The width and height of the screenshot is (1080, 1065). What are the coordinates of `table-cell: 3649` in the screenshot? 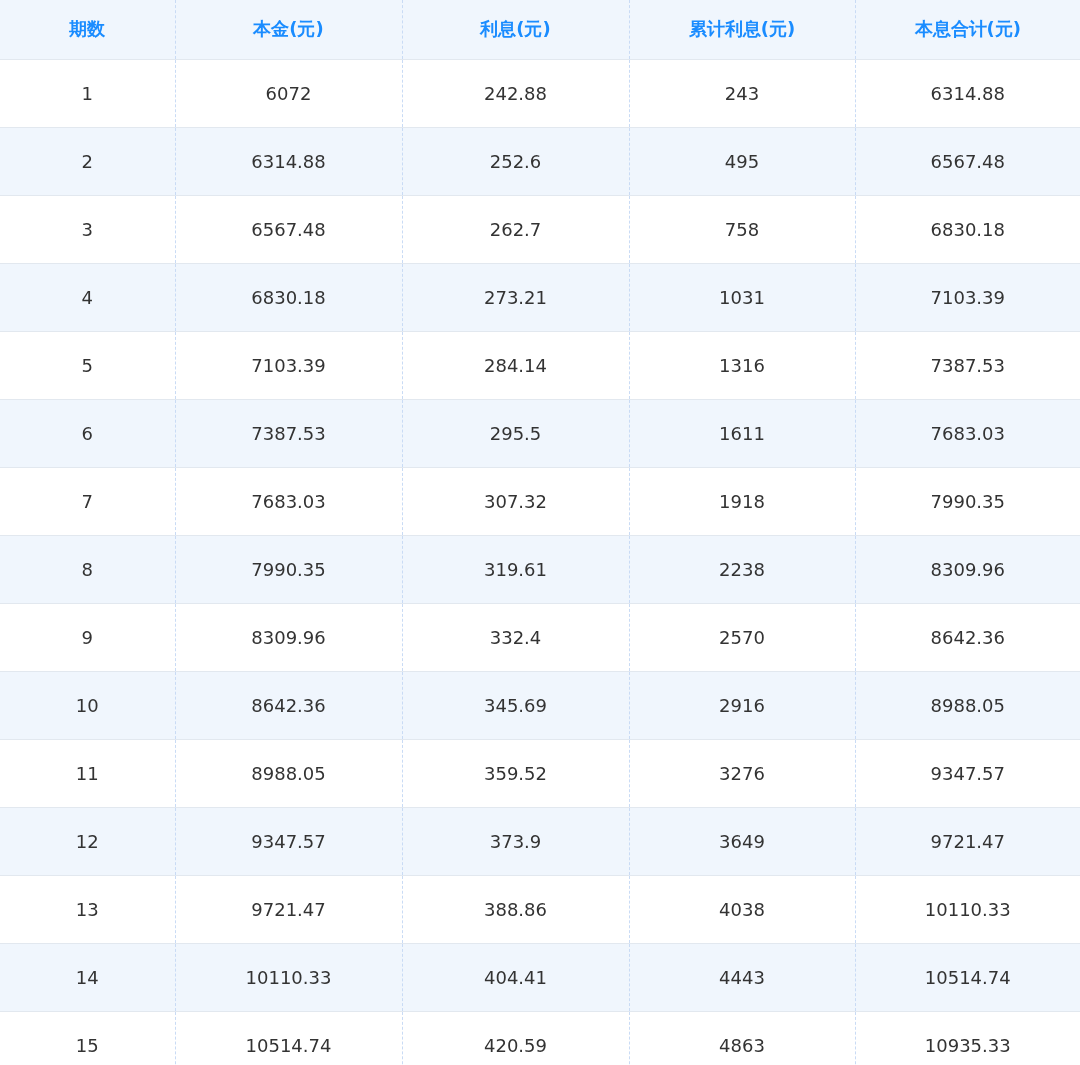 It's located at (742, 841).